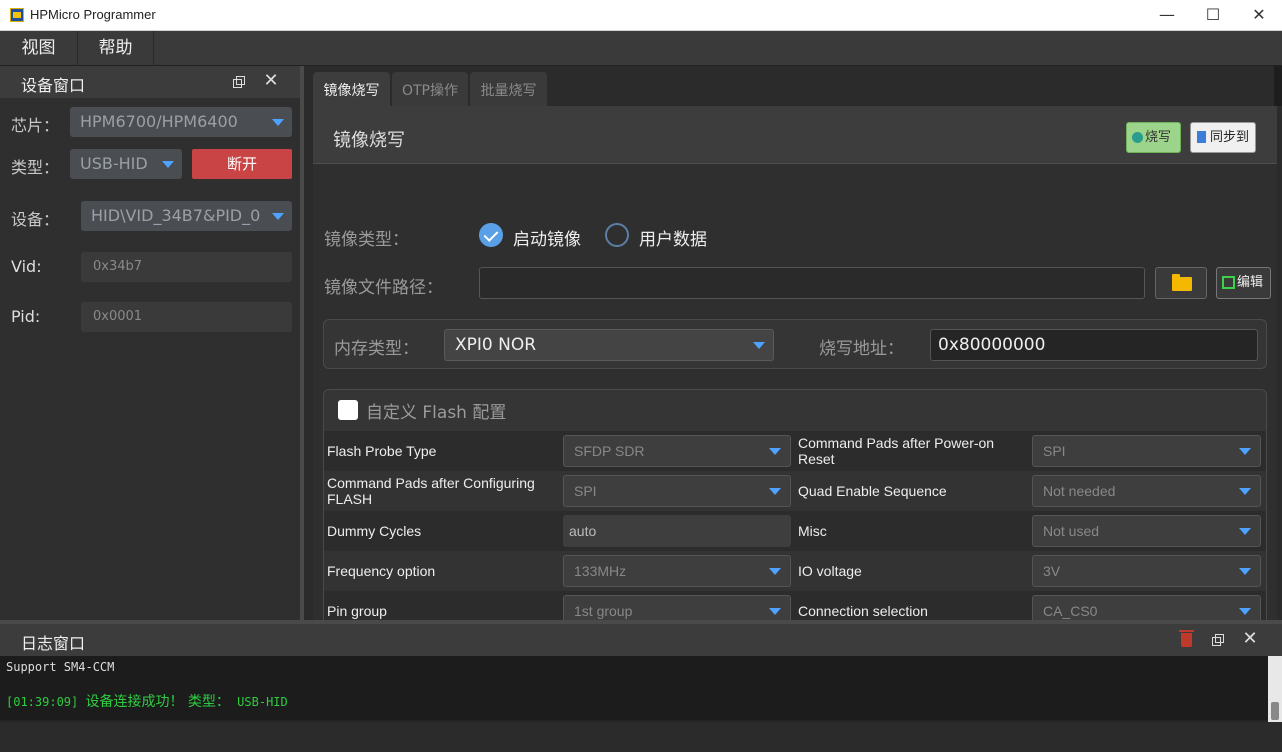  Describe the element at coordinates (812, 531) in the screenshot. I see `misc-label: Misc` at that location.